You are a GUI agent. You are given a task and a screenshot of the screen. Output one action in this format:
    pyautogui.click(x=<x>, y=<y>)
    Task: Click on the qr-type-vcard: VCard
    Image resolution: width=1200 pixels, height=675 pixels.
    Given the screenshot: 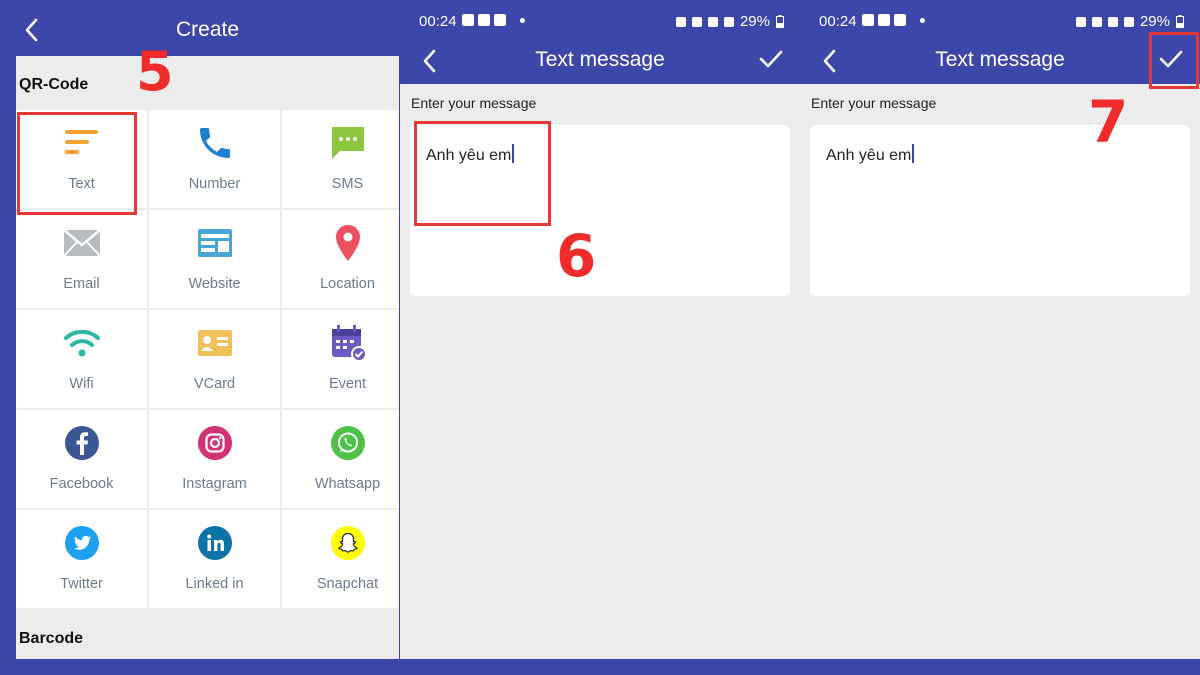 What is the action you would take?
    pyautogui.click(x=214, y=359)
    